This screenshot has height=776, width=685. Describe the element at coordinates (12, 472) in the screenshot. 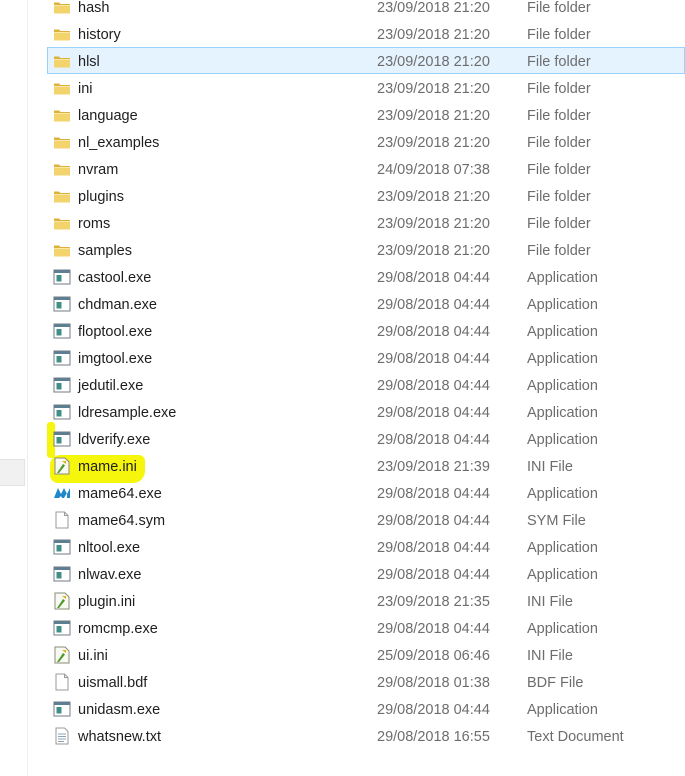

I see `navigation-pane-item` at that location.